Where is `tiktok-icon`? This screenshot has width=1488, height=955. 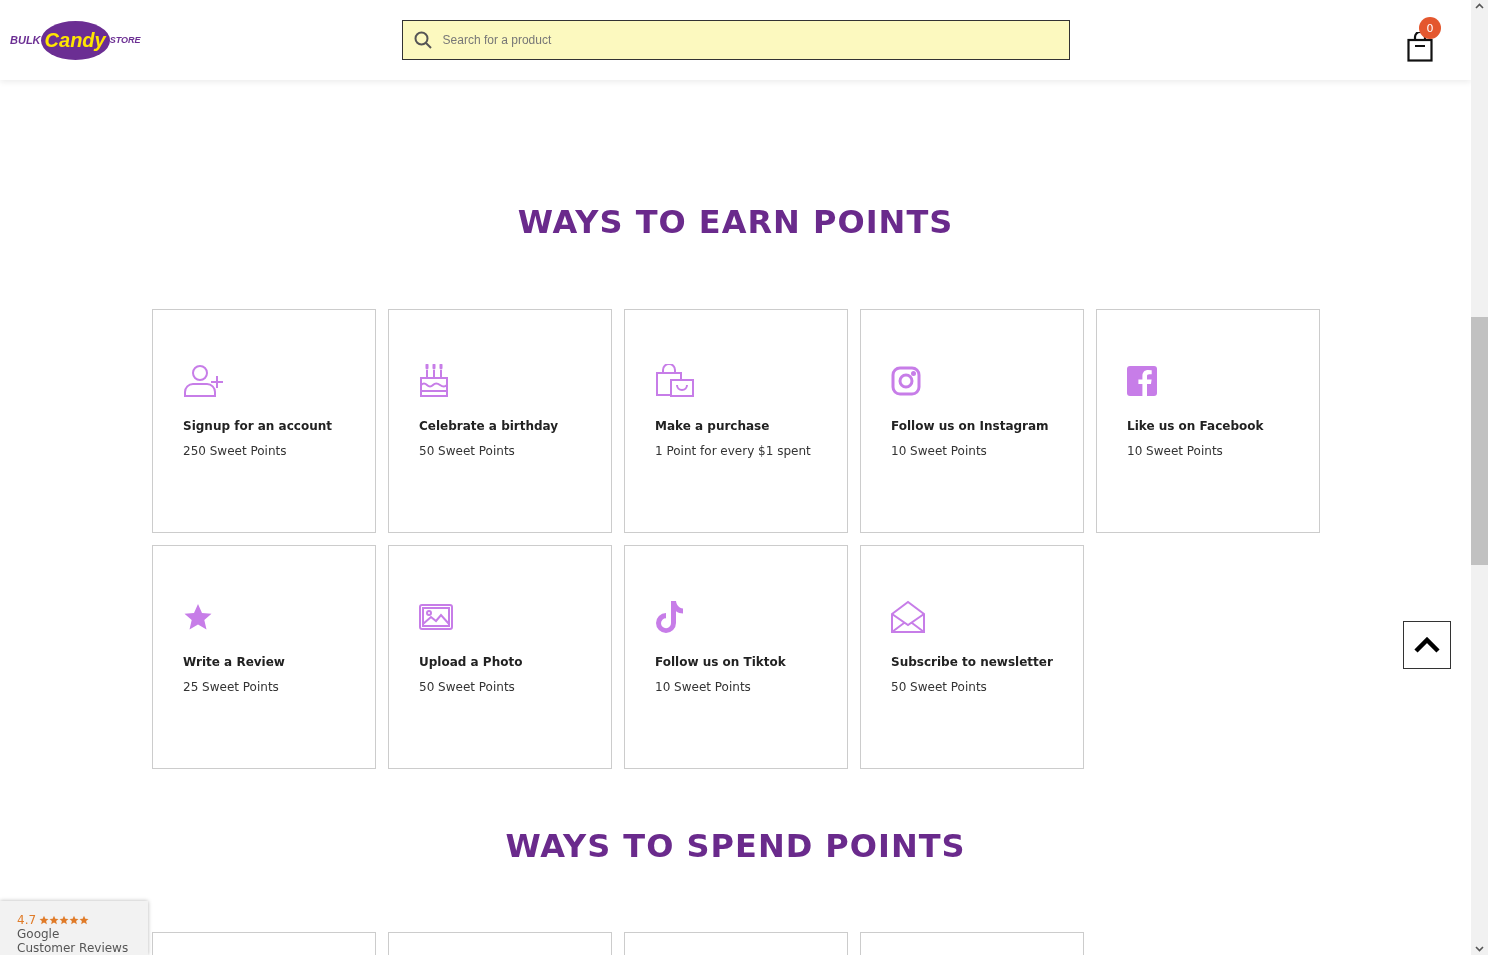
tiktok-icon is located at coordinates (670, 617).